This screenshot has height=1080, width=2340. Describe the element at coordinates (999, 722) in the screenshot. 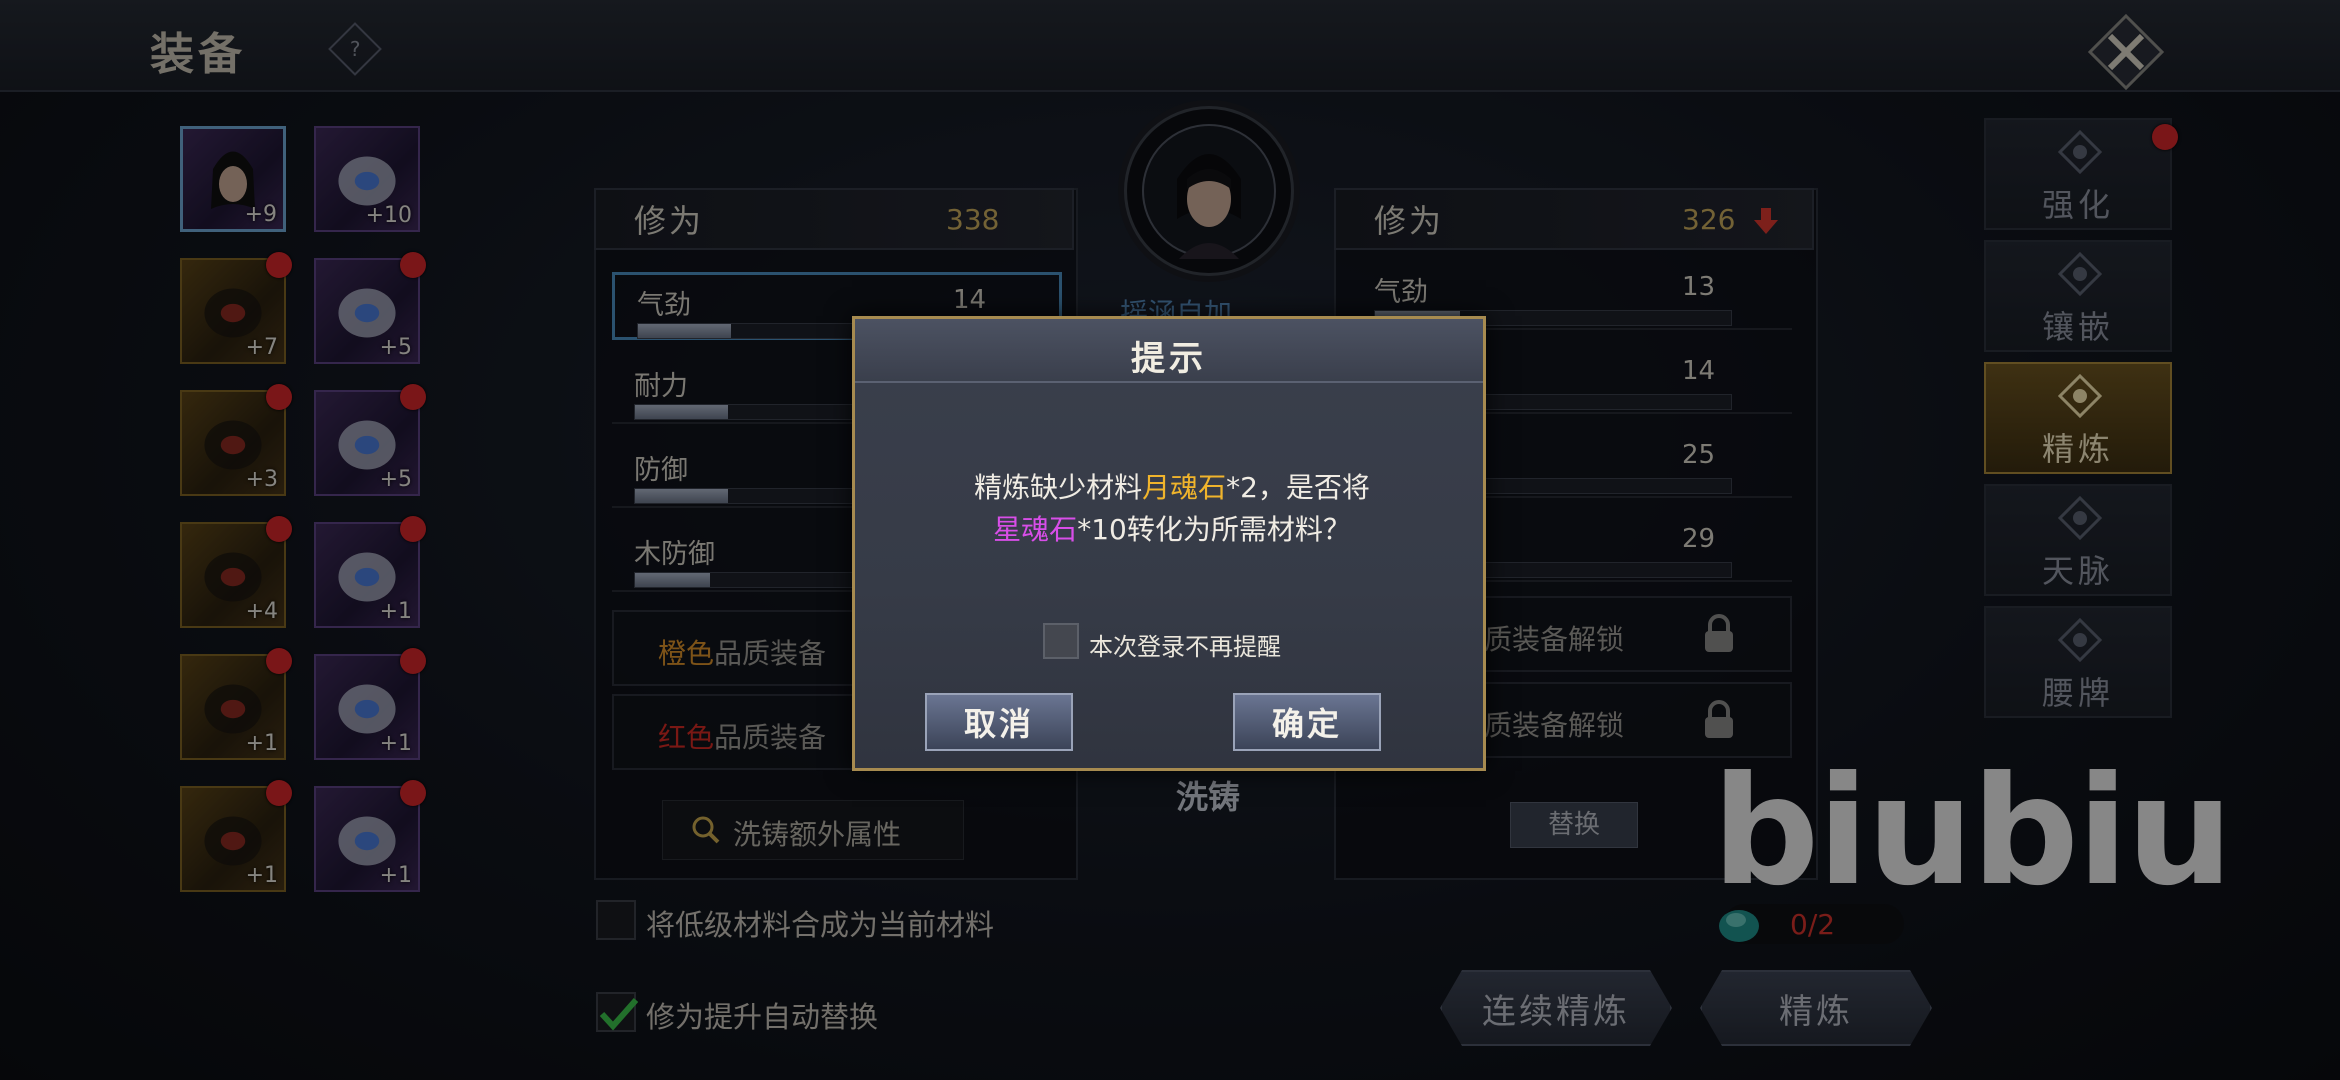

I see `cancel-button: 取消` at that location.